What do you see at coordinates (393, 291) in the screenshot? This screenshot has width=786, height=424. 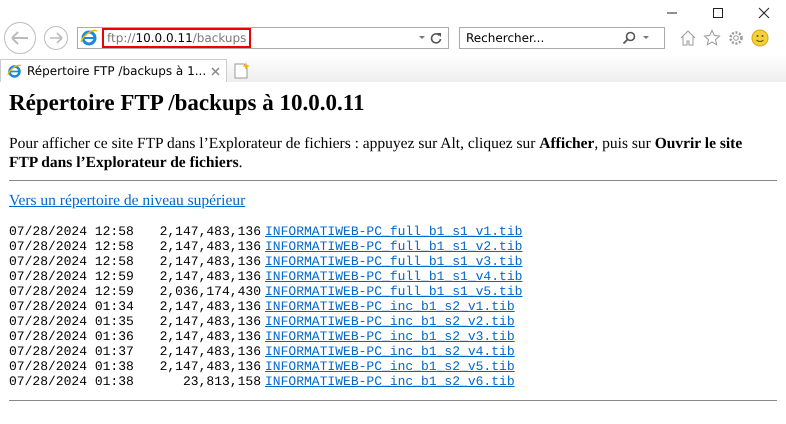 I see `file-link: INFORMATIWEB-PC_full_b1_s1_v5.tib` at bounding box center [393, 291].